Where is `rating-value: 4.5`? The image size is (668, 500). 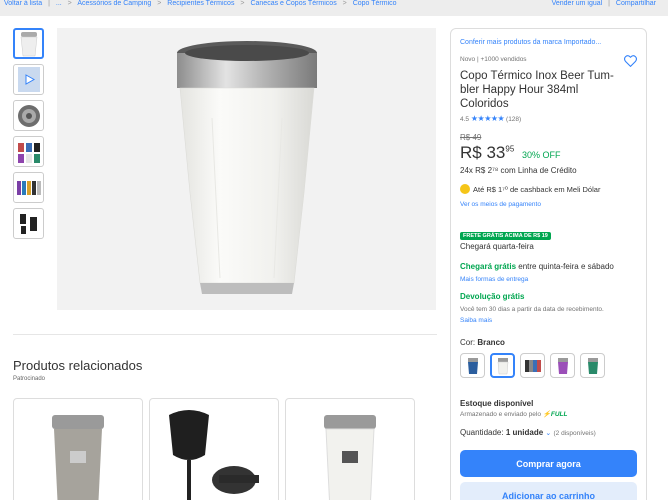
rating-value: 4.5 is located at coordinates (465, 119).